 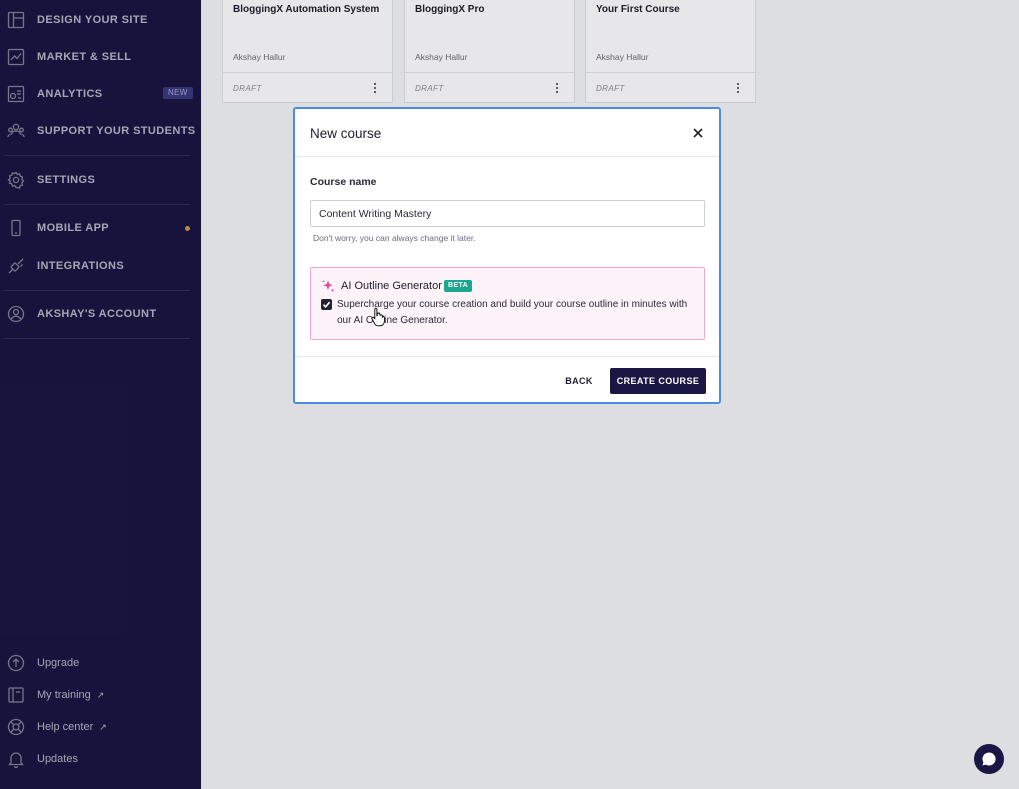 I want to click on ai-generator-title: AI Outline Generator, so click(x=391, y=286).